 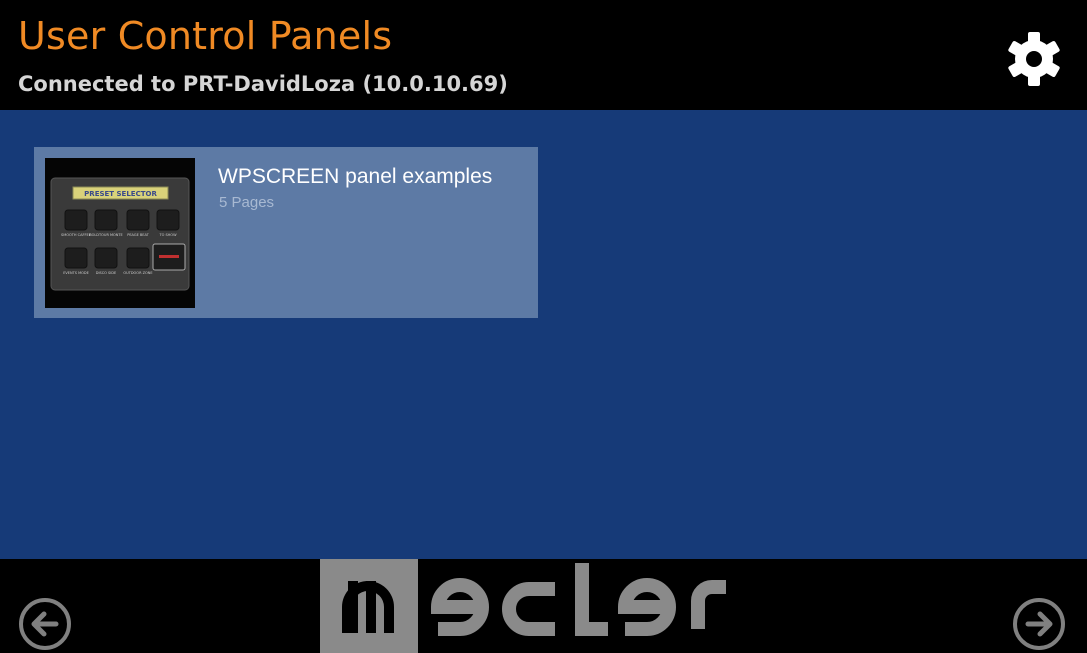 I want to click on panel-page-count: 5 Pages, so click(x=247, y=202).